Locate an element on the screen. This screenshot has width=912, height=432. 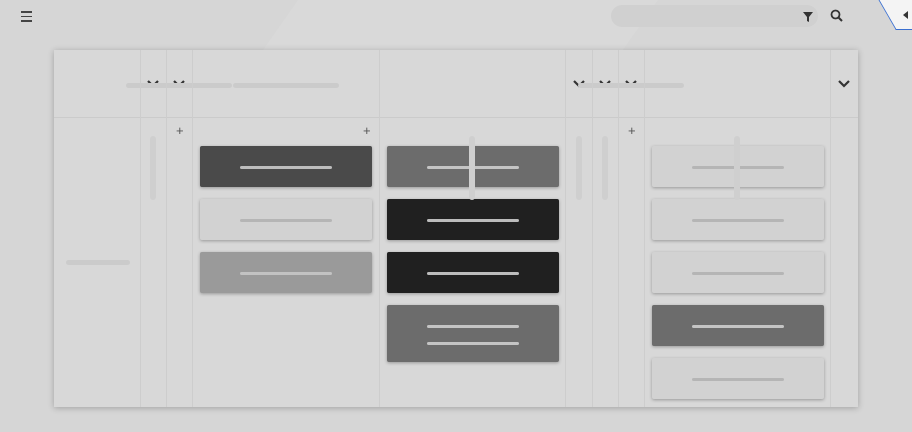
search-input is located at coordinates (714, 16).